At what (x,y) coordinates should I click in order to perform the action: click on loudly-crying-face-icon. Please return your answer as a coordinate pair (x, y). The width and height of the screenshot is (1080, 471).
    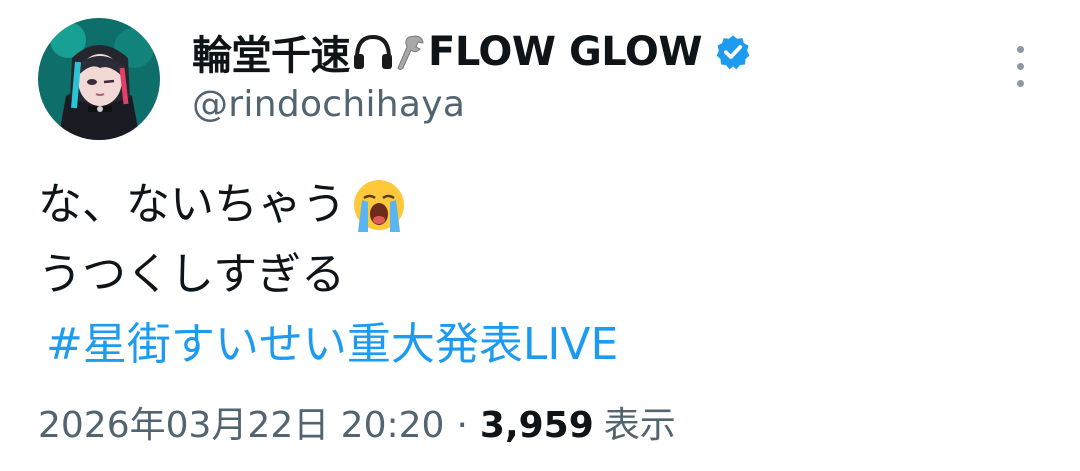
    Looking at the image, I should click on (379, 205).